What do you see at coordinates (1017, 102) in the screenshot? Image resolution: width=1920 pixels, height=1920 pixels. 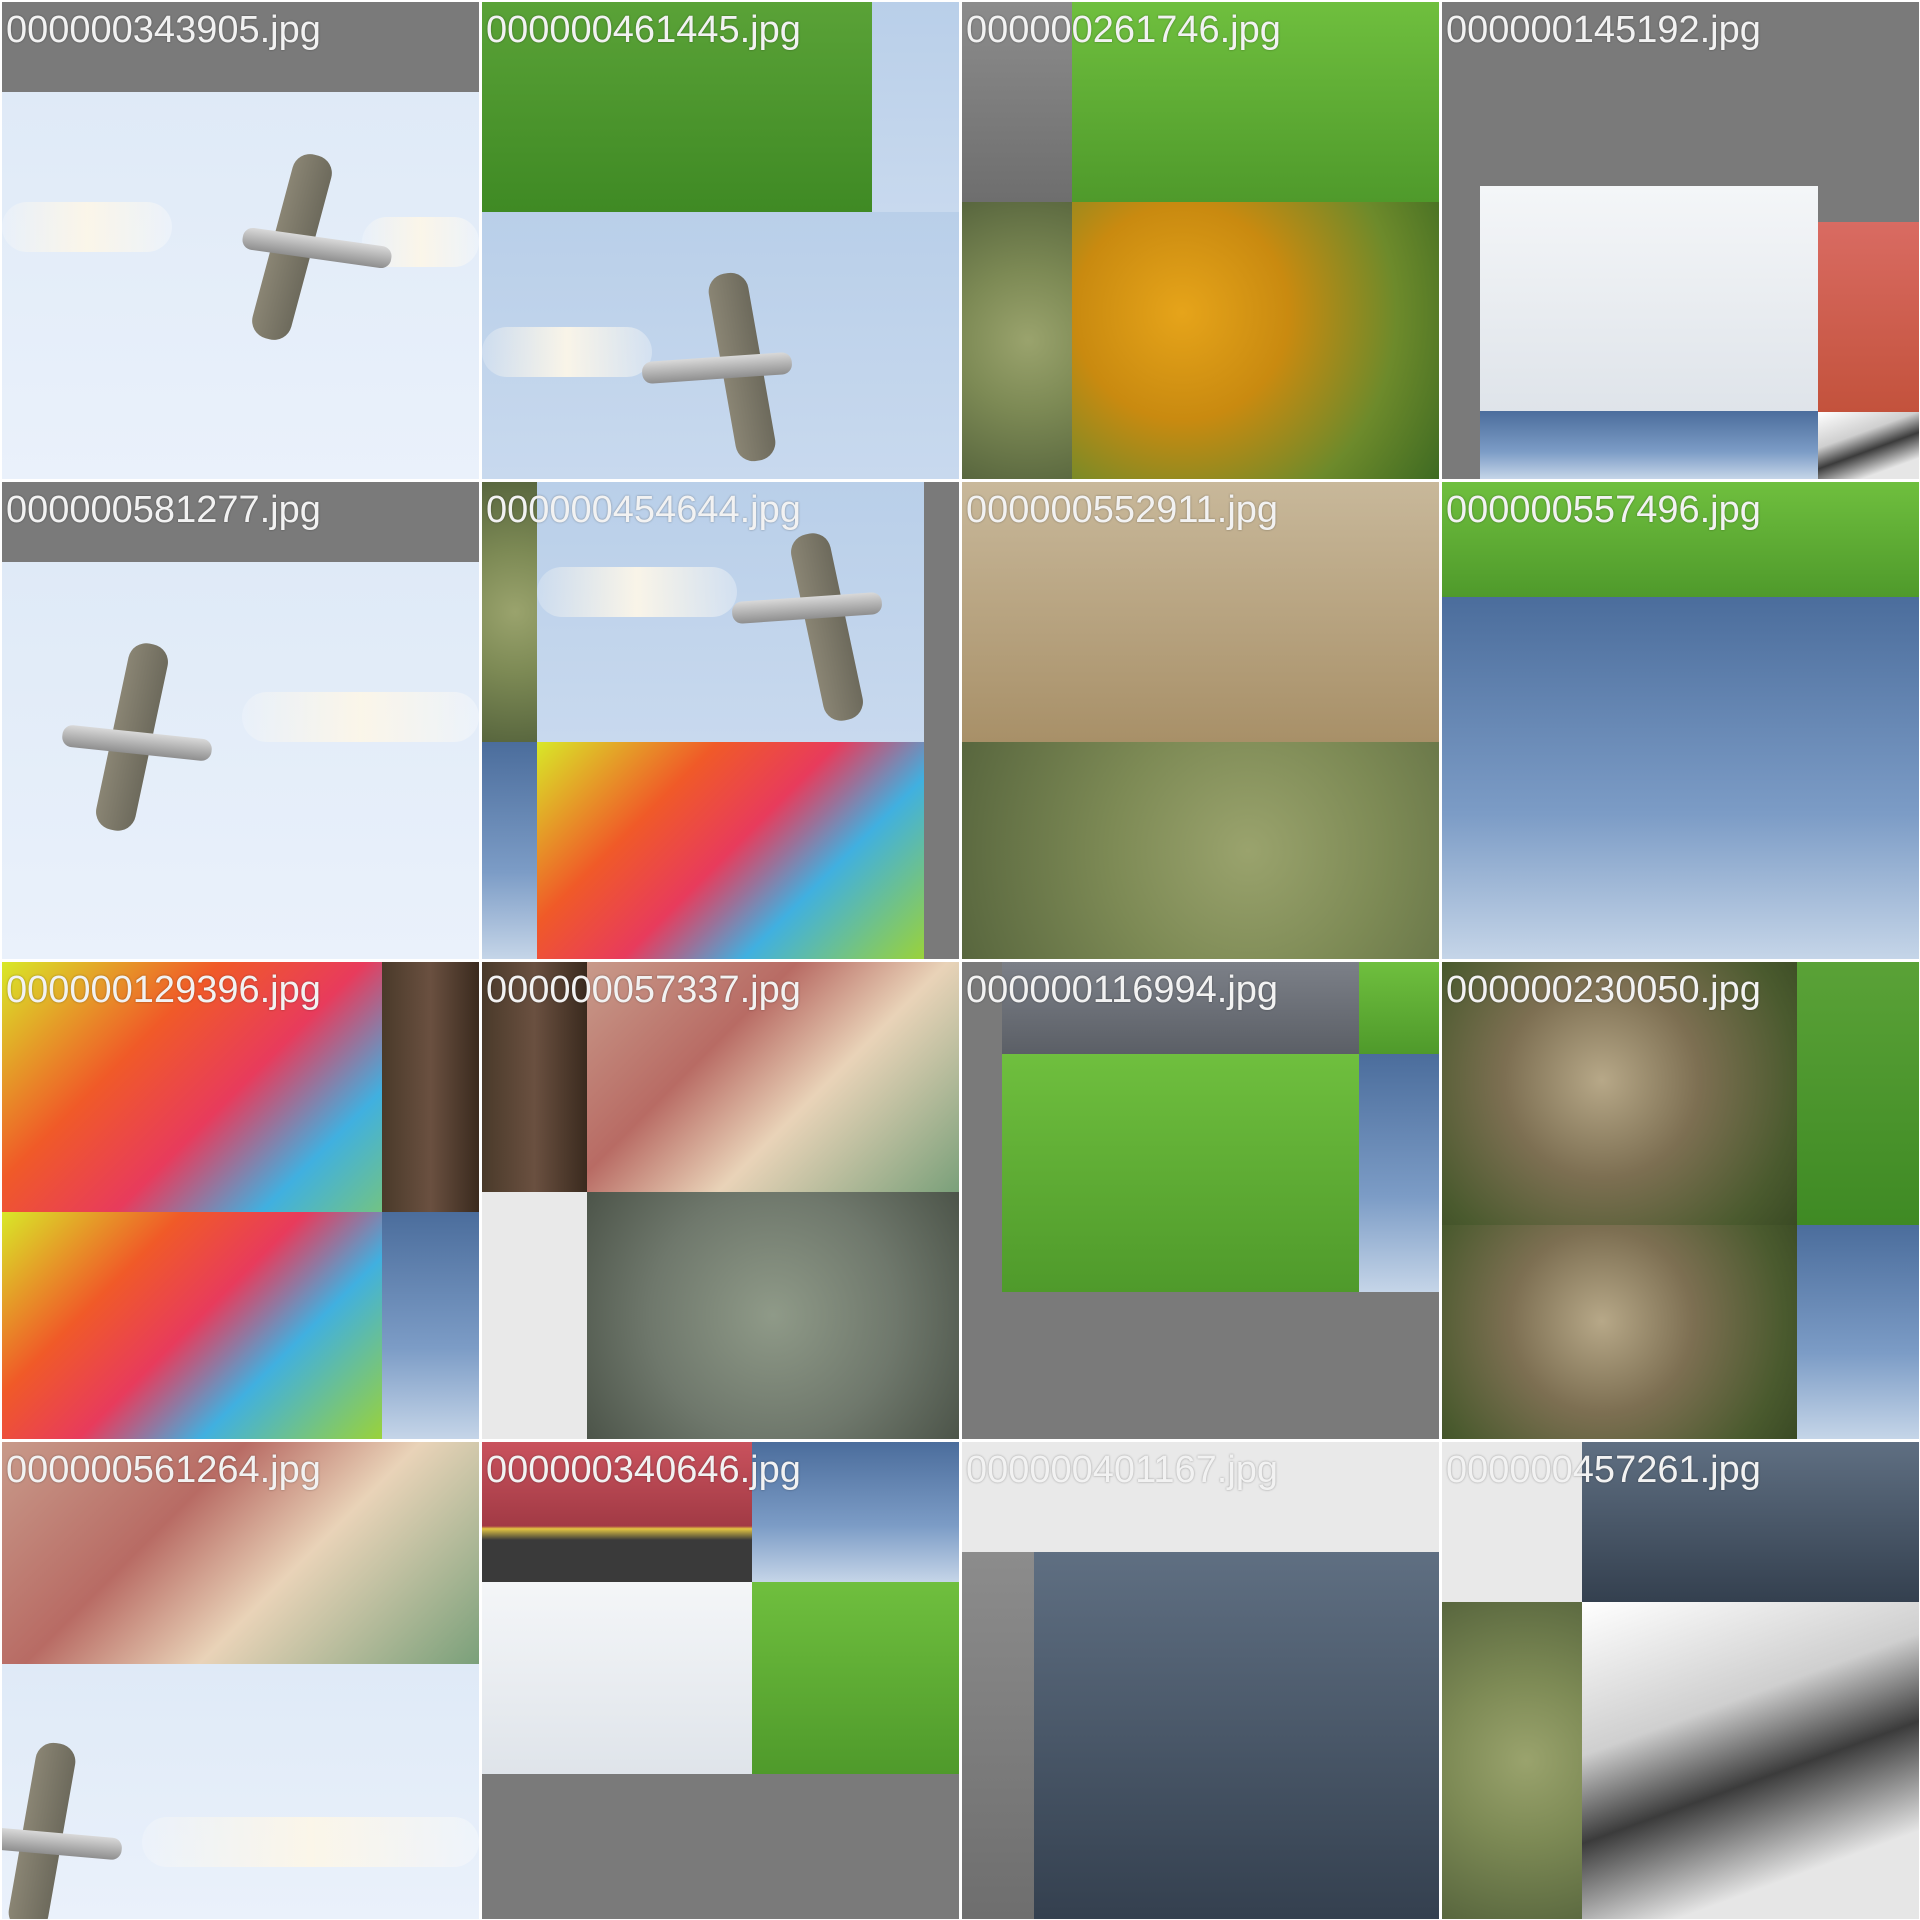 I see `street-image` at bounding box center [1017, 102].